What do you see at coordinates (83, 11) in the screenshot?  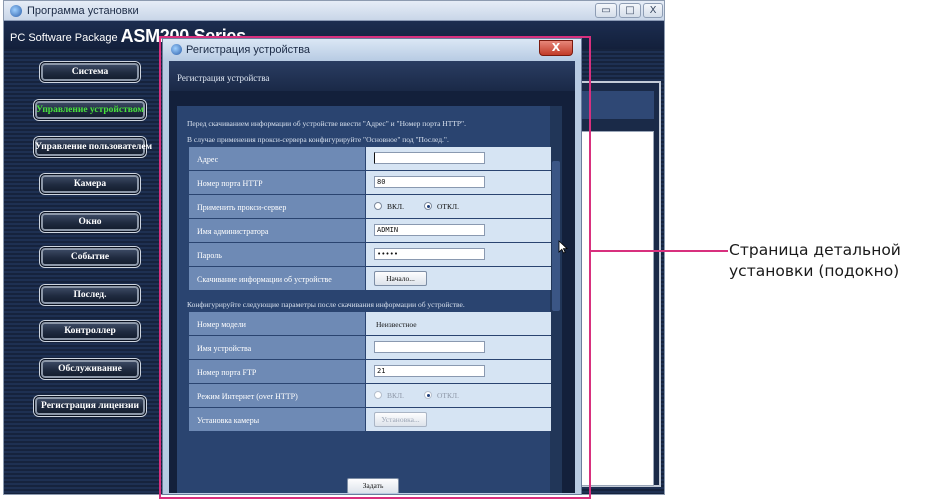 I see `app-title: Программа установки` at bounding box center [83, 11].